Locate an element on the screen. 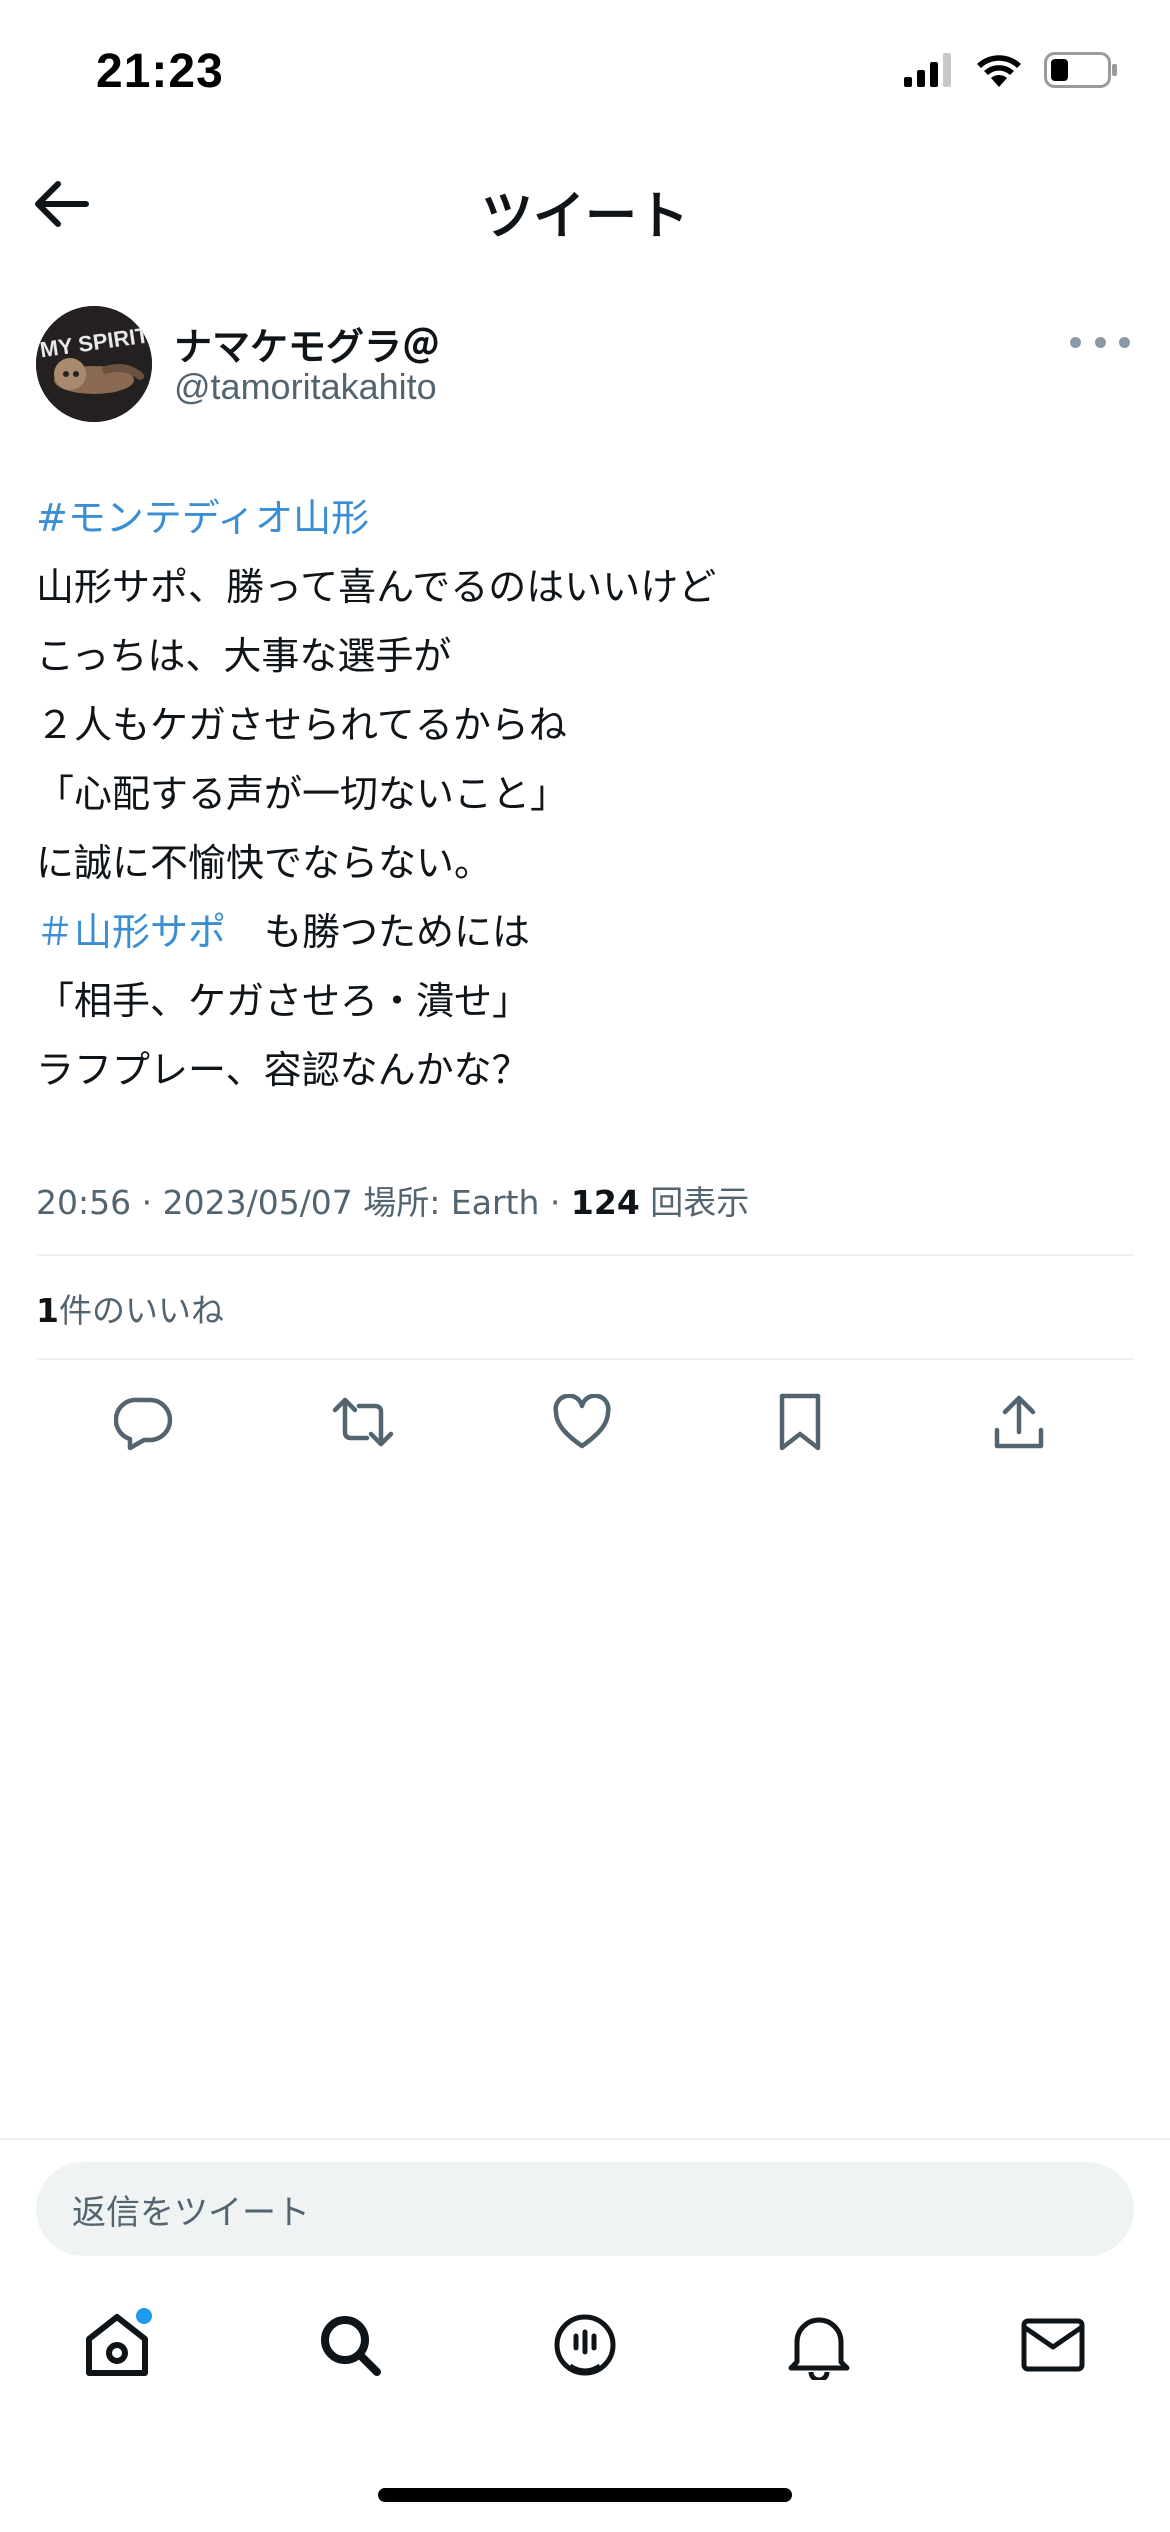  reply-button is located at coordinates (144, 1424).